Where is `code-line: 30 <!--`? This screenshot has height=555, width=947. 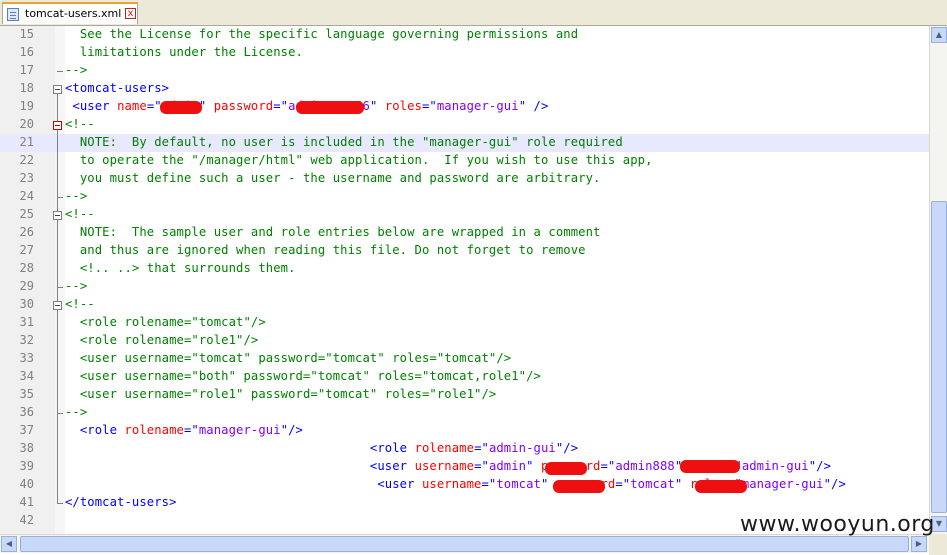 code-line: 30 <!-- is located at coordinates (464, 305).